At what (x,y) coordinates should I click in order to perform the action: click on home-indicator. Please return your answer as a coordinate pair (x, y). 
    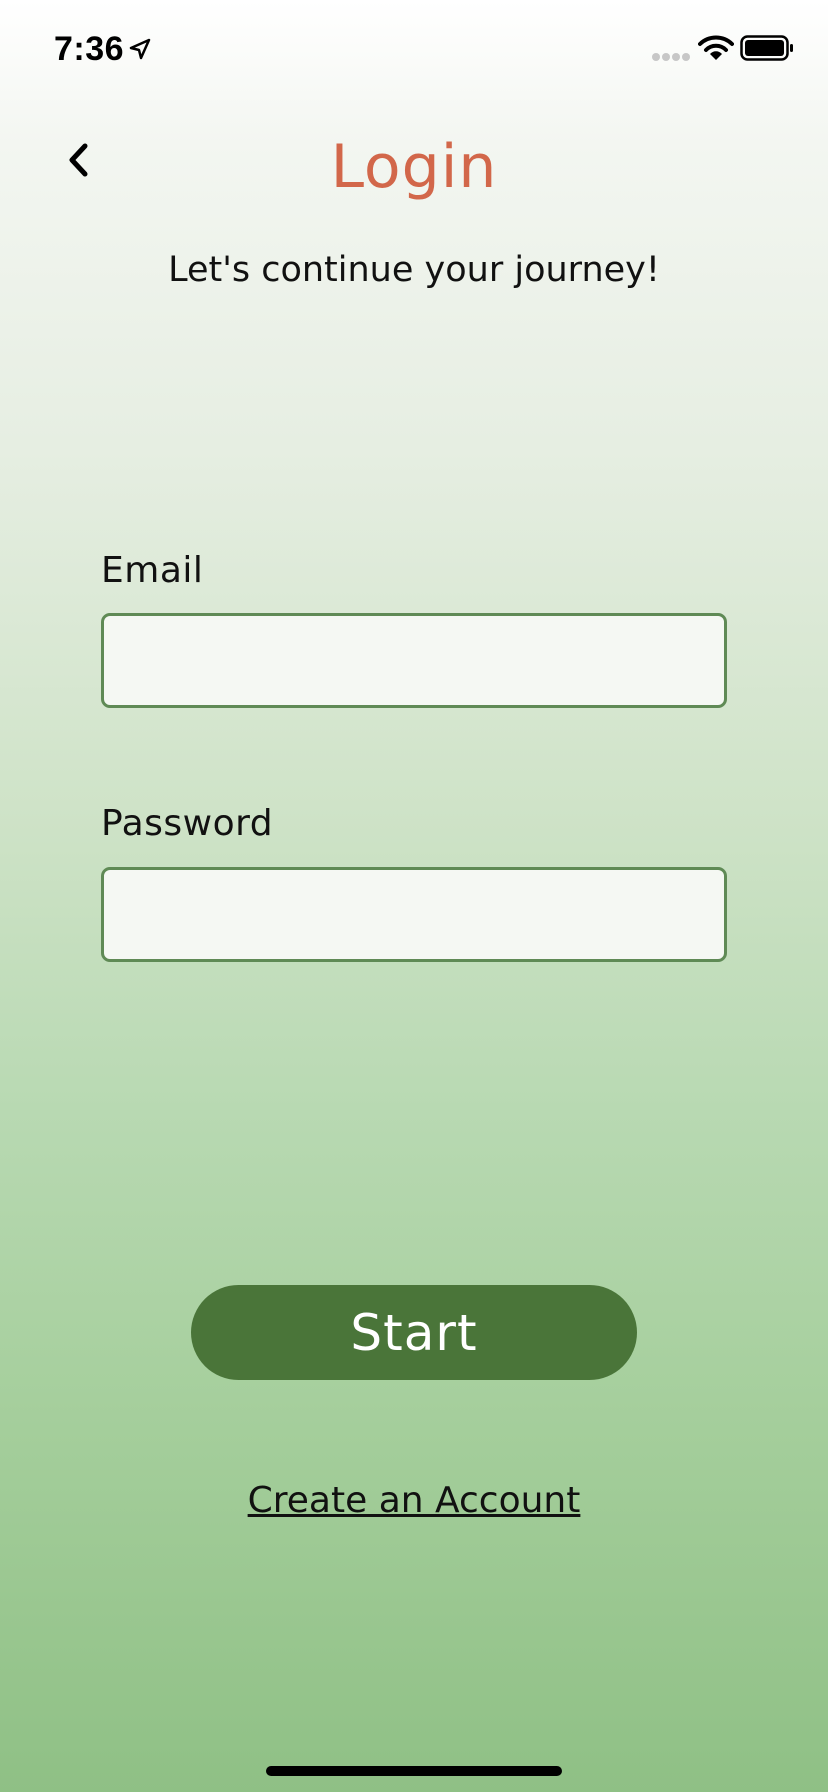
    Looking at the image, I should click on (414, 1771).